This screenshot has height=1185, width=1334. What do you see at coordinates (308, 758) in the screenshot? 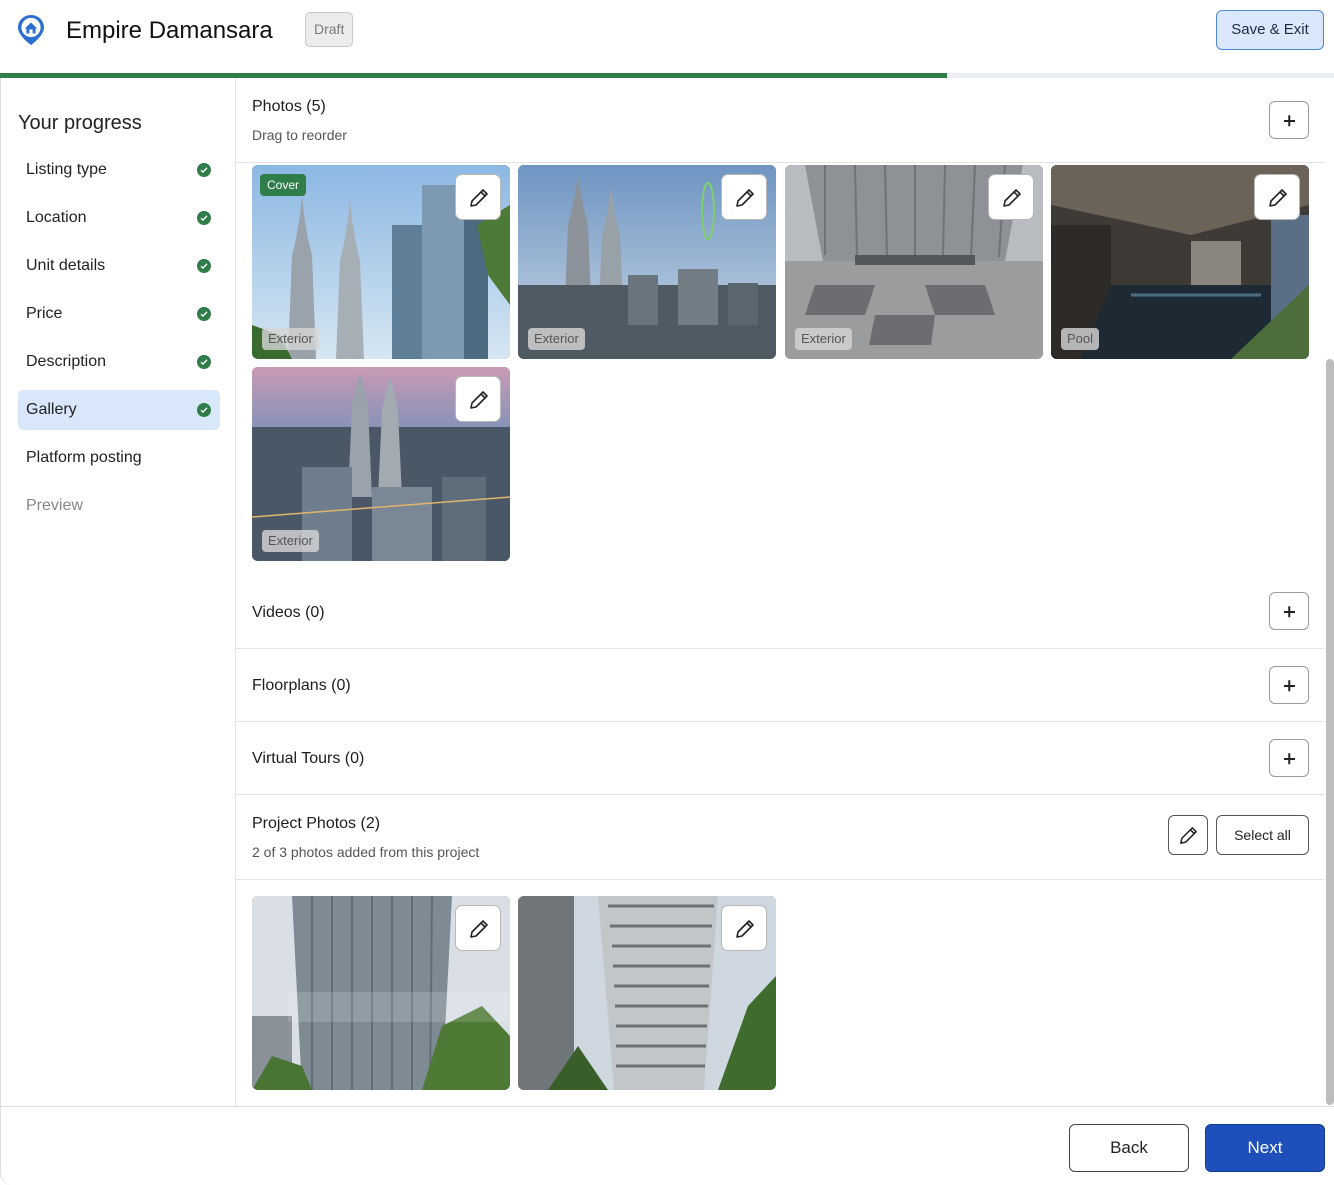
I see `virtual-tours-title: Virtual Tours (0)` at bounding box center [308, 758].